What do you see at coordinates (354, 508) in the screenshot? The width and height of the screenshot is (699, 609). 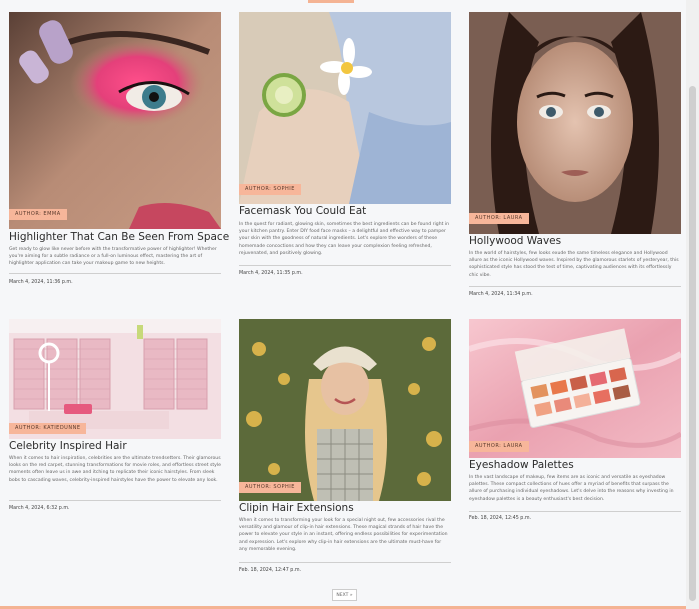 I see `post-title: Clipin Hair Extensions` at bounding box center [354, 508].